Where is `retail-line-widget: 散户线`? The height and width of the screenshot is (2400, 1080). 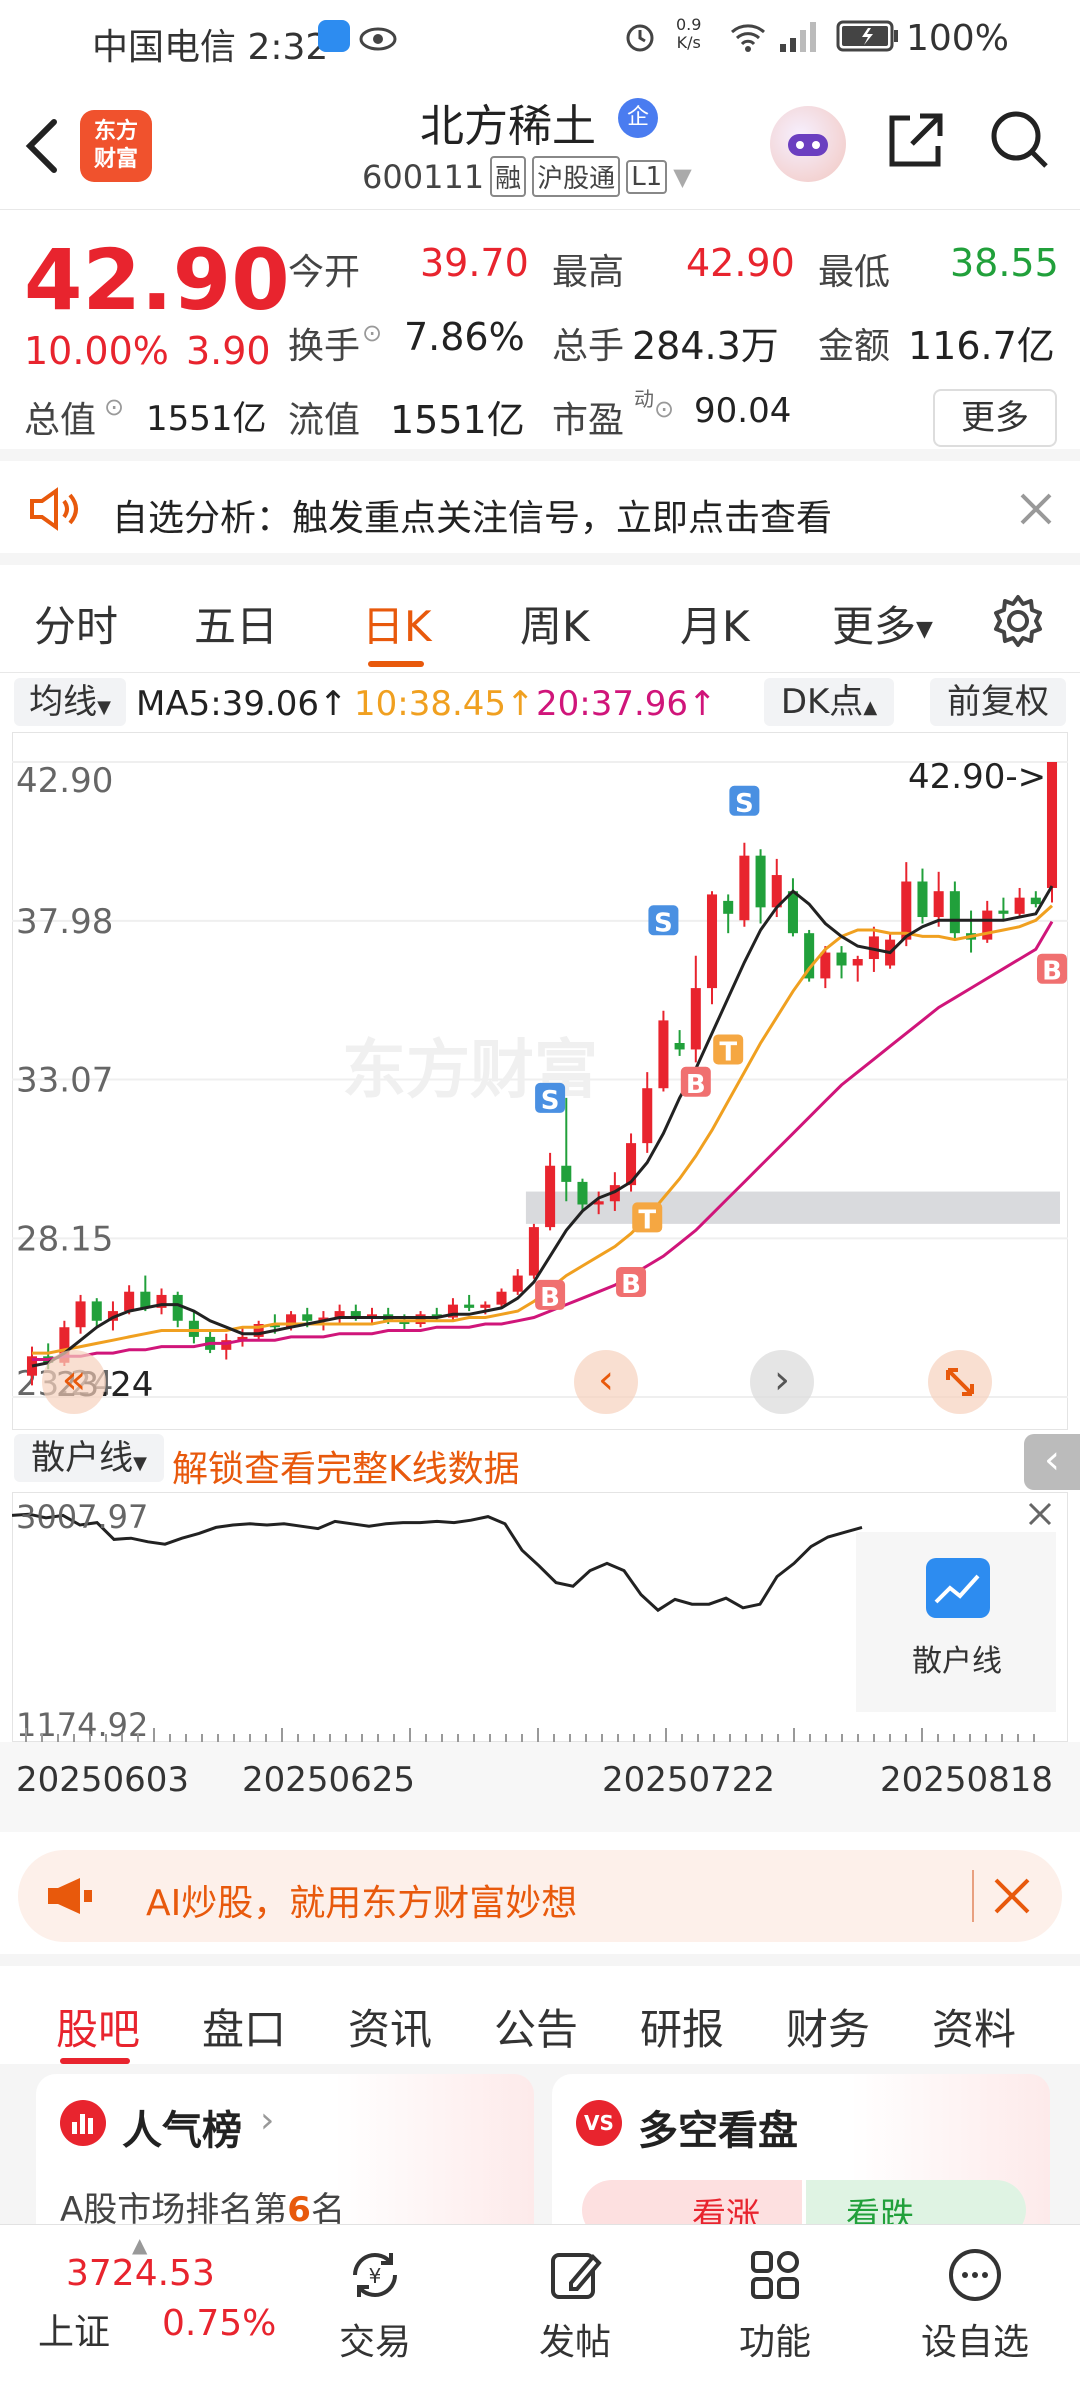
retail-line-widget: 散户线 is located at coordinates (956, 1622).